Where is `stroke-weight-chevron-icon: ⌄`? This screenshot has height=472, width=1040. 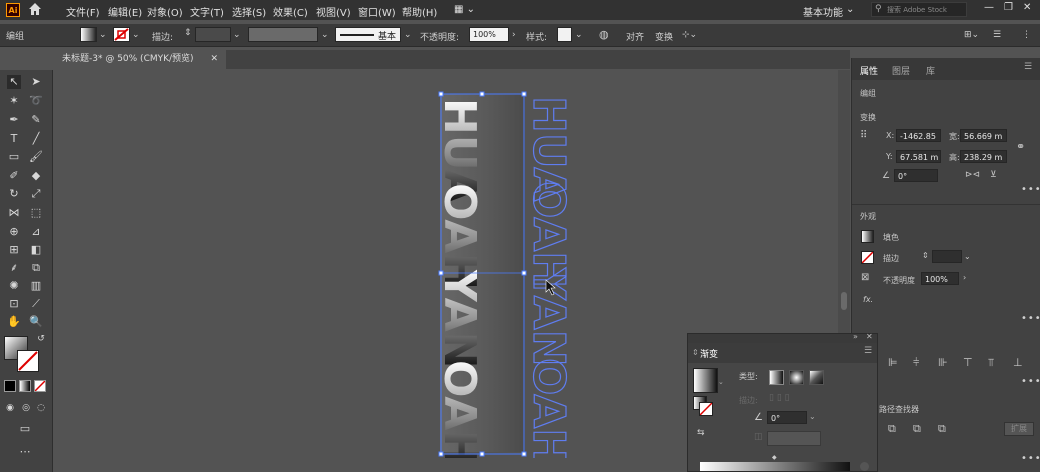 stroke-weight-chevron-icon: ⌄ is located at coordinates (237, 35).